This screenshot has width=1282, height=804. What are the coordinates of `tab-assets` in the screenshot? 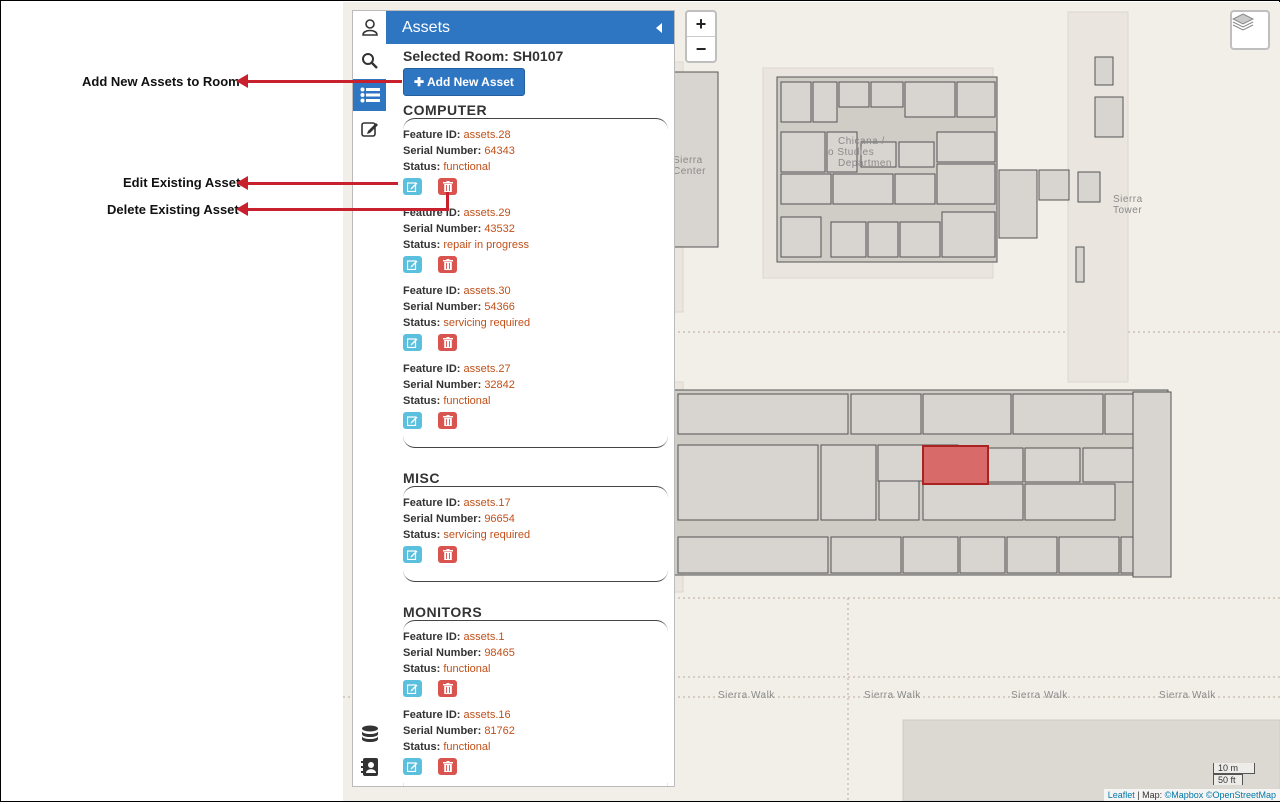 It's located at (370, 95).